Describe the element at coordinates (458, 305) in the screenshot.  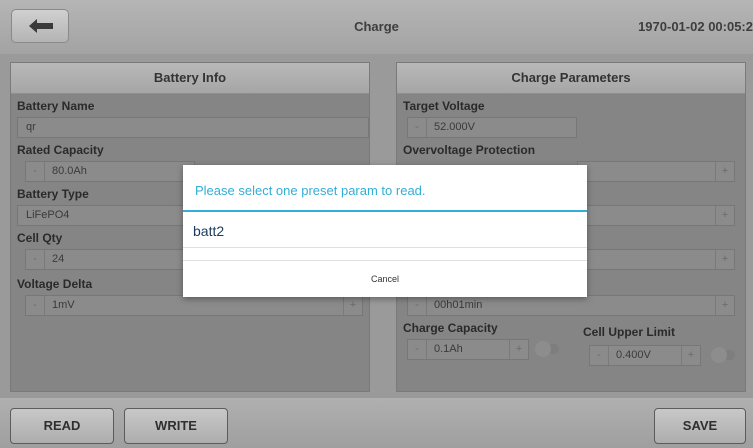
I see `charge-time-value: 00h01min` at that location.